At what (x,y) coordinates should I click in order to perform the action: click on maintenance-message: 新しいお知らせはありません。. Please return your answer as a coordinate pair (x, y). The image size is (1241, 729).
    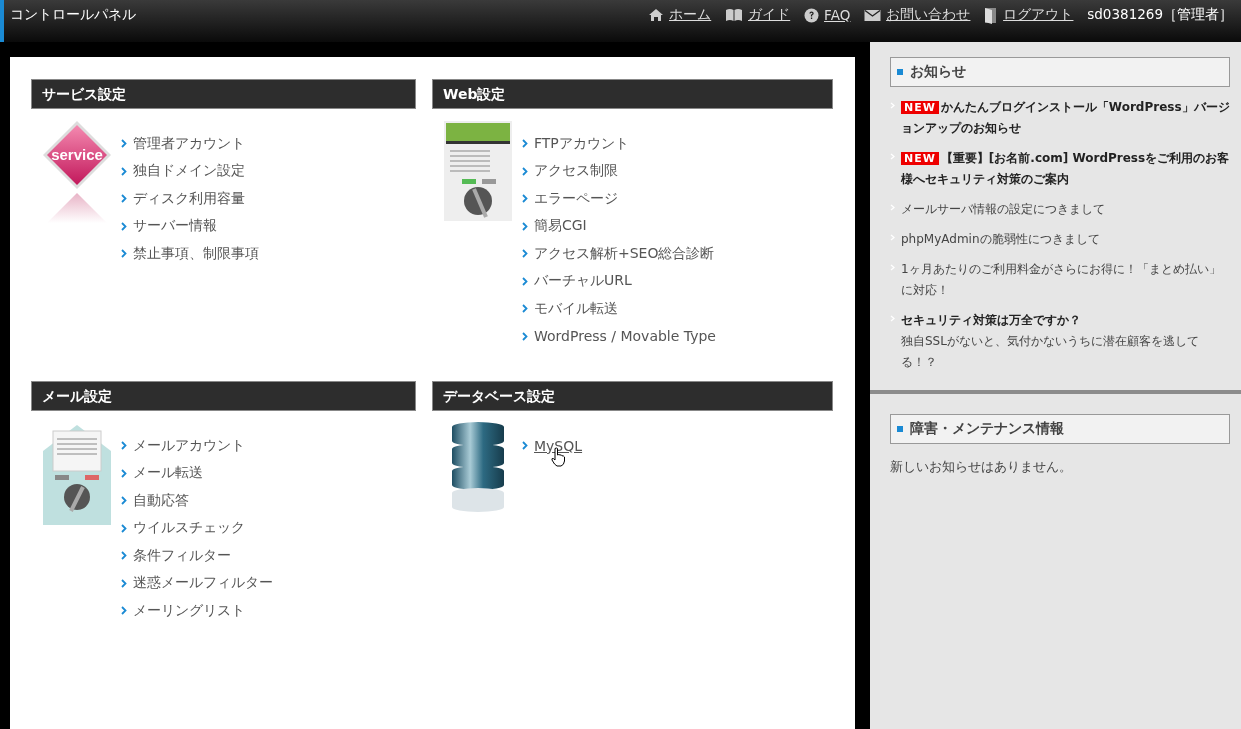
    Looking at the image, I should click on (981, 467).